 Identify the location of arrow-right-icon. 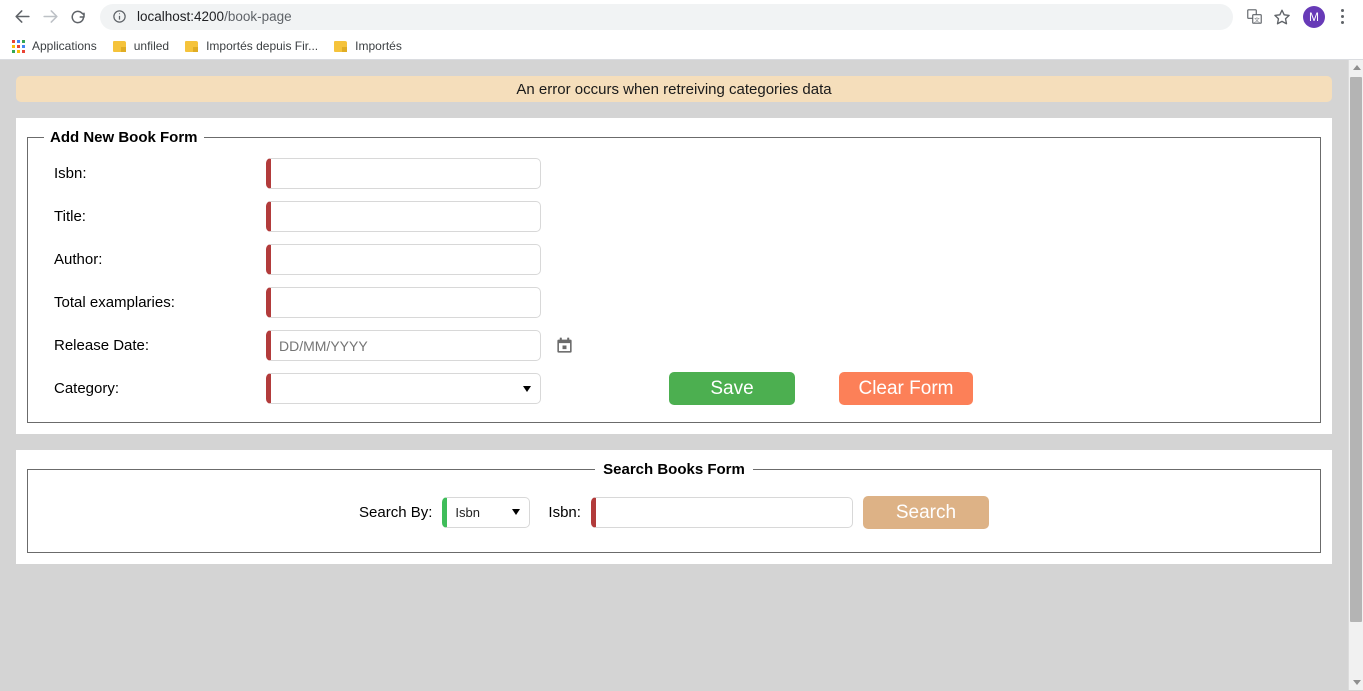
(50, 16).